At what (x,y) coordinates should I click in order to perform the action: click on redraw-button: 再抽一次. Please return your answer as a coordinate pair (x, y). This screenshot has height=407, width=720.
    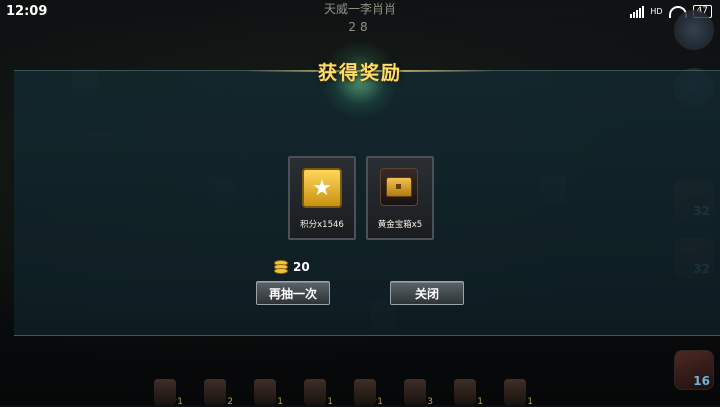
    Looking at the image, I should click on (293, 293).